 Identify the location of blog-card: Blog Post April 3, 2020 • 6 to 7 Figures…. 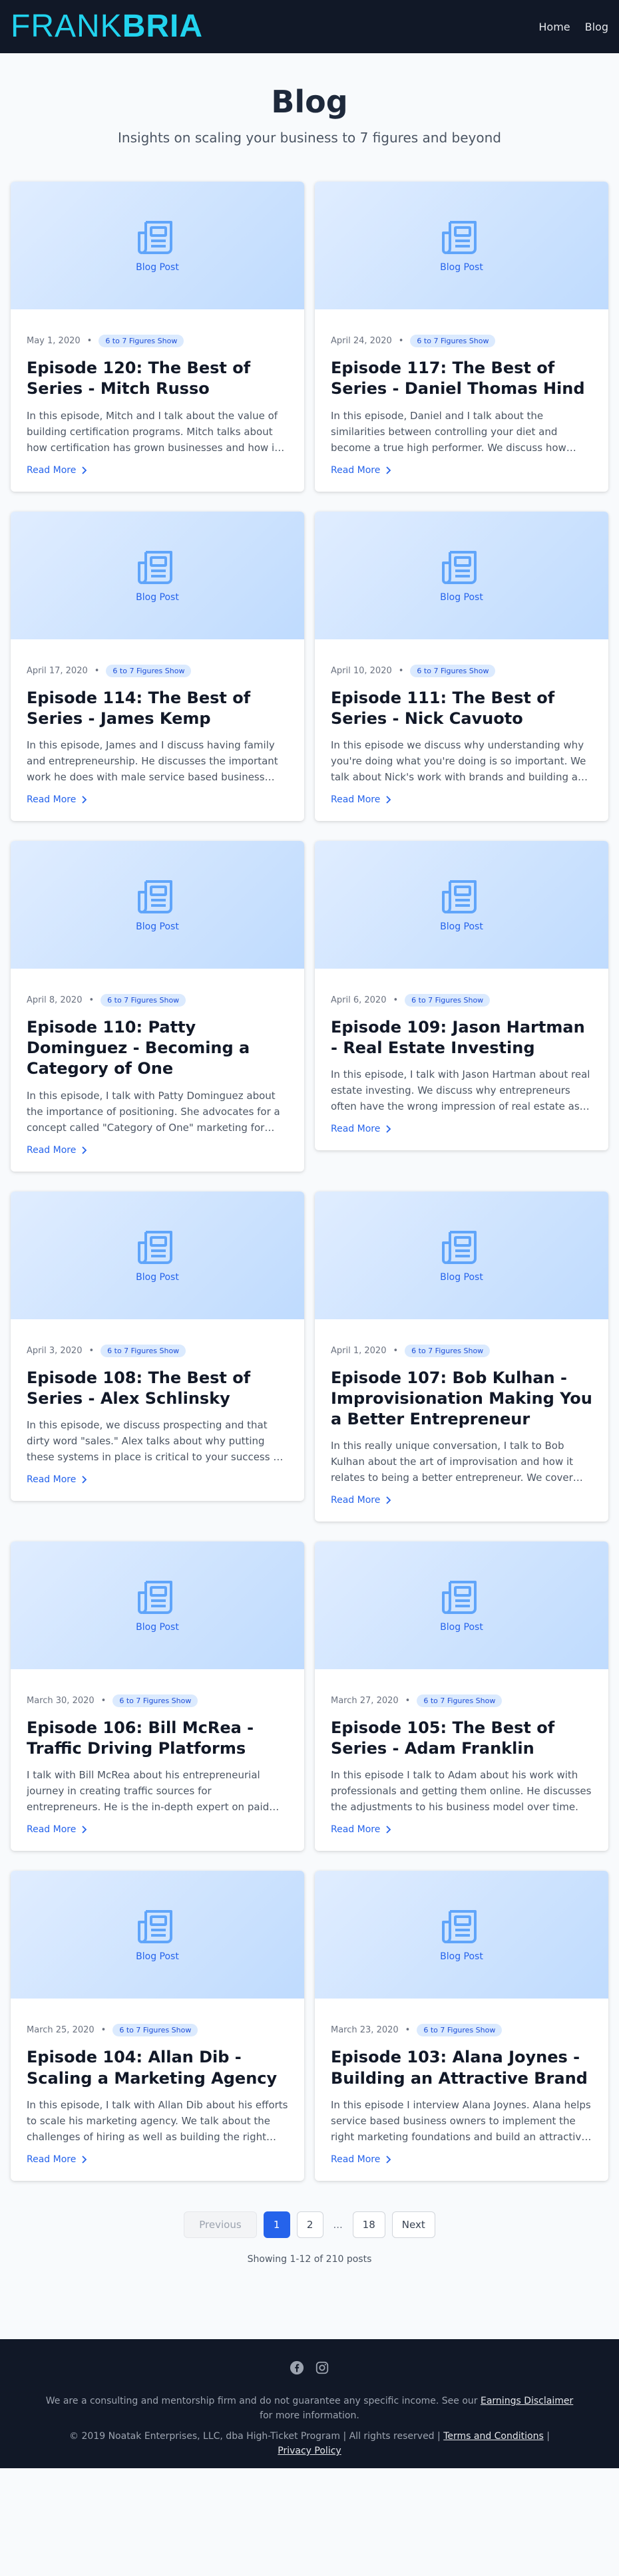
(158, 1346).